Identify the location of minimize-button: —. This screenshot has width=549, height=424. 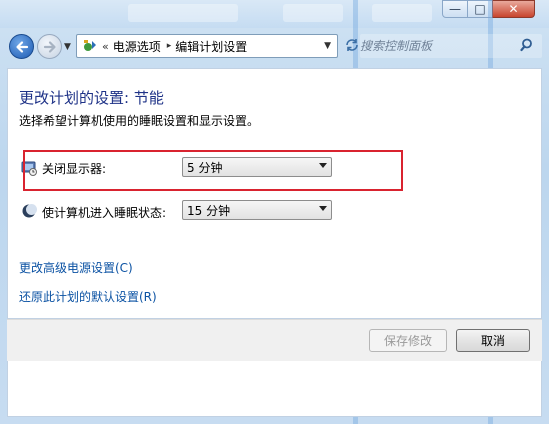
(455, 9).